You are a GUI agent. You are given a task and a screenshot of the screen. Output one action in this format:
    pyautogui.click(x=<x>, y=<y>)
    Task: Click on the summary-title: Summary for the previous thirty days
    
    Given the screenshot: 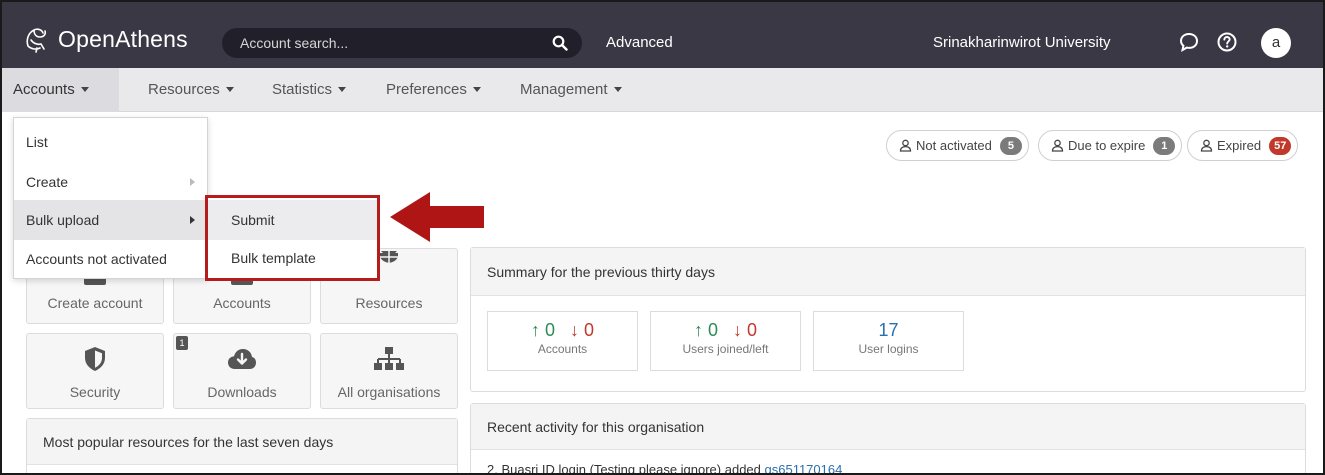 What is the action you would take?
    pyautogui.click(x=888, y=272)
    